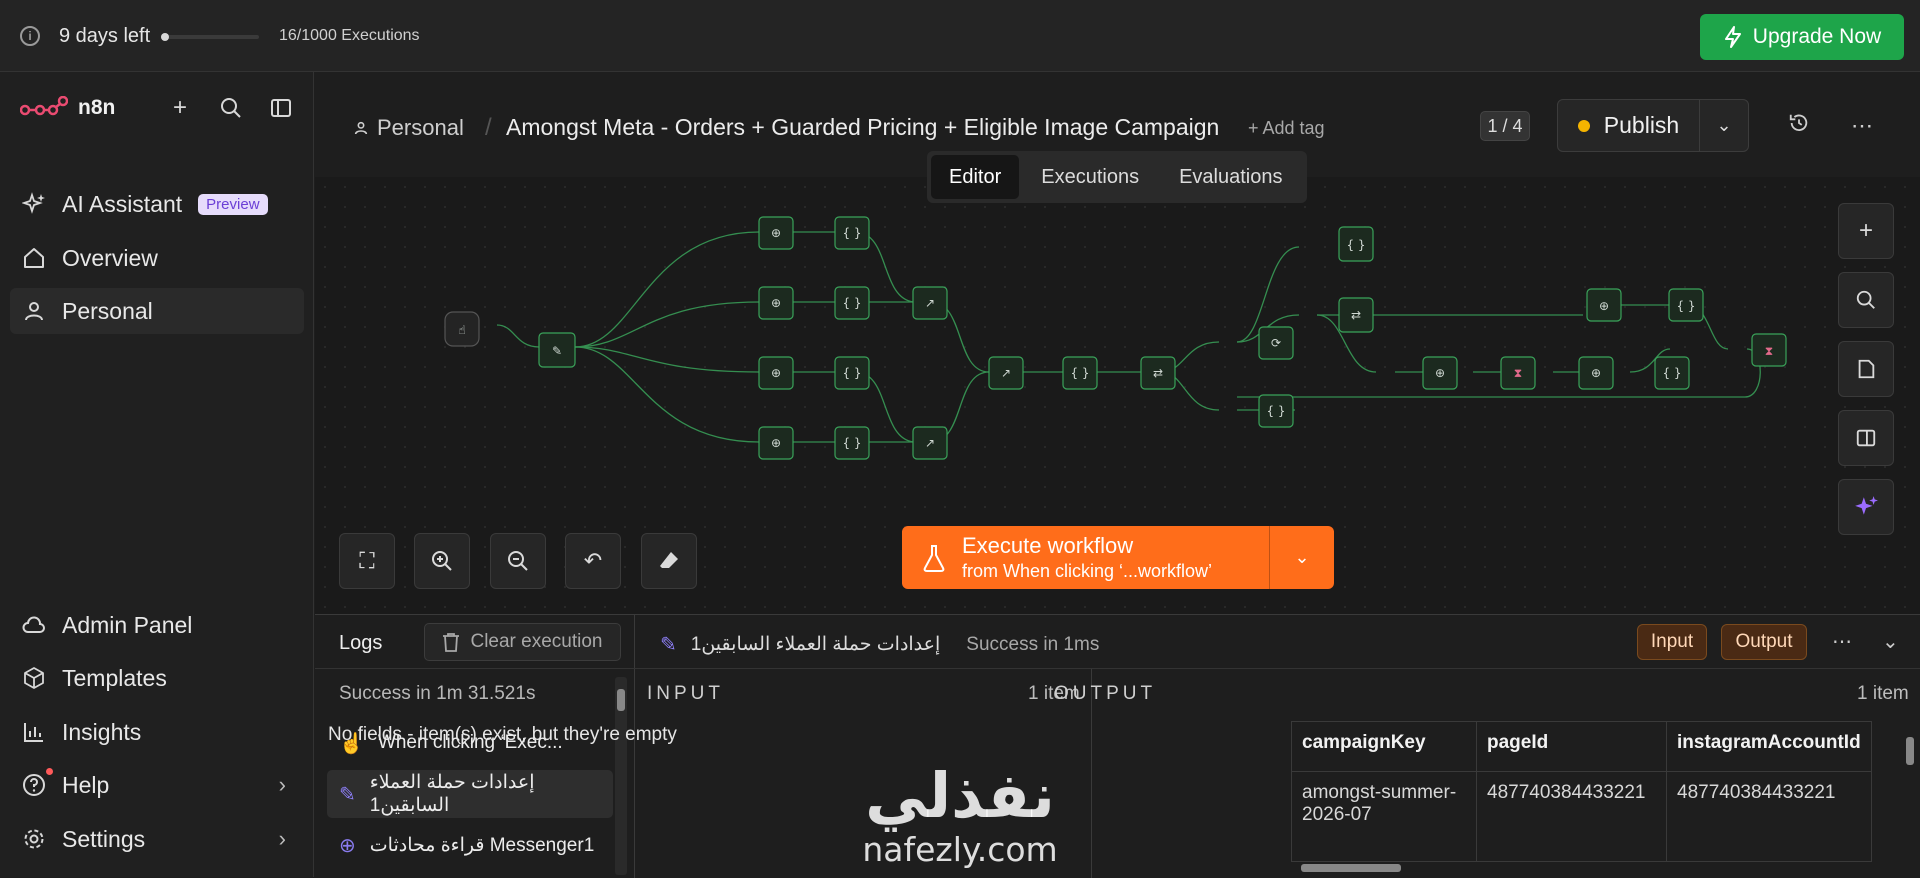 The image size is (1920, 878). What do you see at coordinates (367, 561) in the screenshot?
I see `fit-view-icon: ⛶` at bounding box center [367, 561].